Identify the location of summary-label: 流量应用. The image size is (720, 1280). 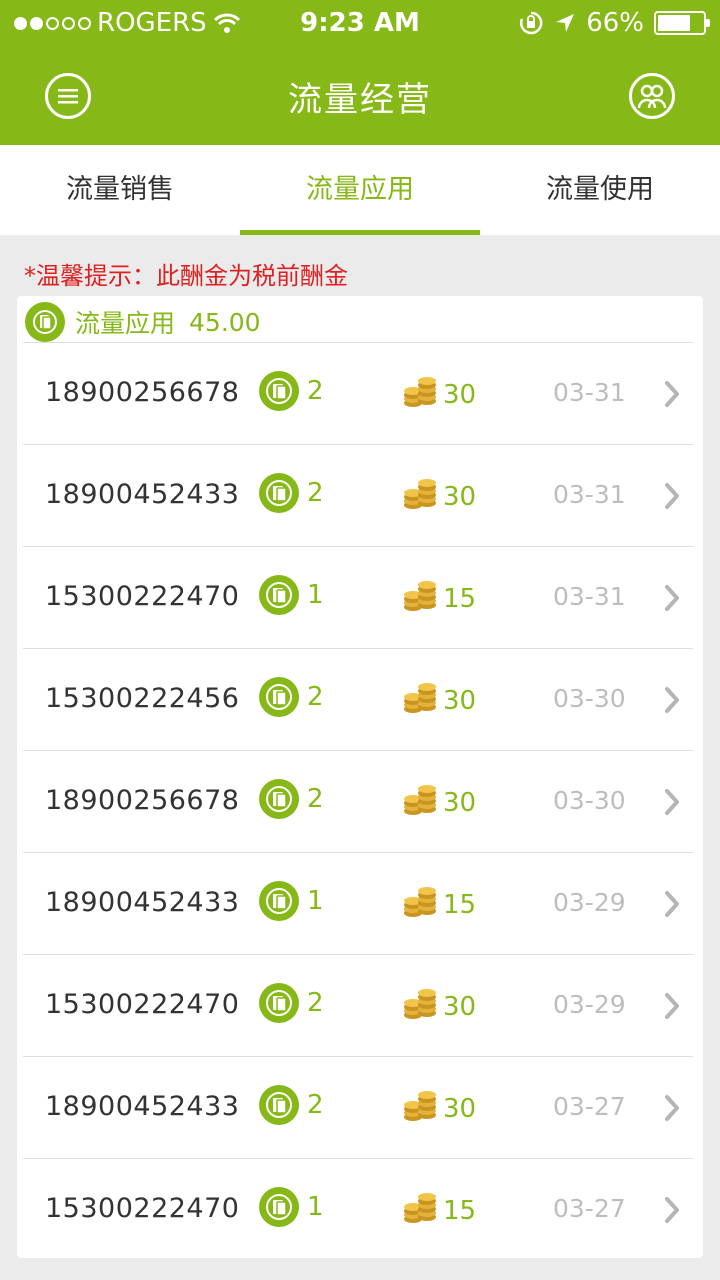
(125, 323).